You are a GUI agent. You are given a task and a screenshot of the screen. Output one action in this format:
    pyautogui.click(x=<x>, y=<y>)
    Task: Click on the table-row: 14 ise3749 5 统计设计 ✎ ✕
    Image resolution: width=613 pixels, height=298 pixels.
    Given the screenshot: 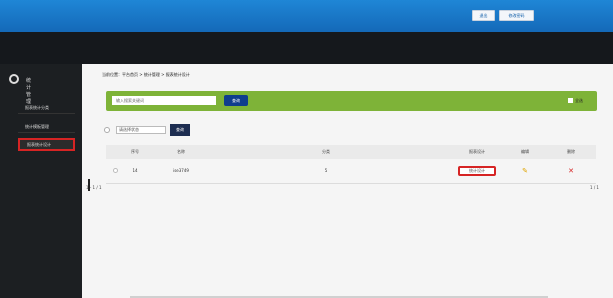 What is the action you would take?
    pyautogui.click(x=351, y=171)
    